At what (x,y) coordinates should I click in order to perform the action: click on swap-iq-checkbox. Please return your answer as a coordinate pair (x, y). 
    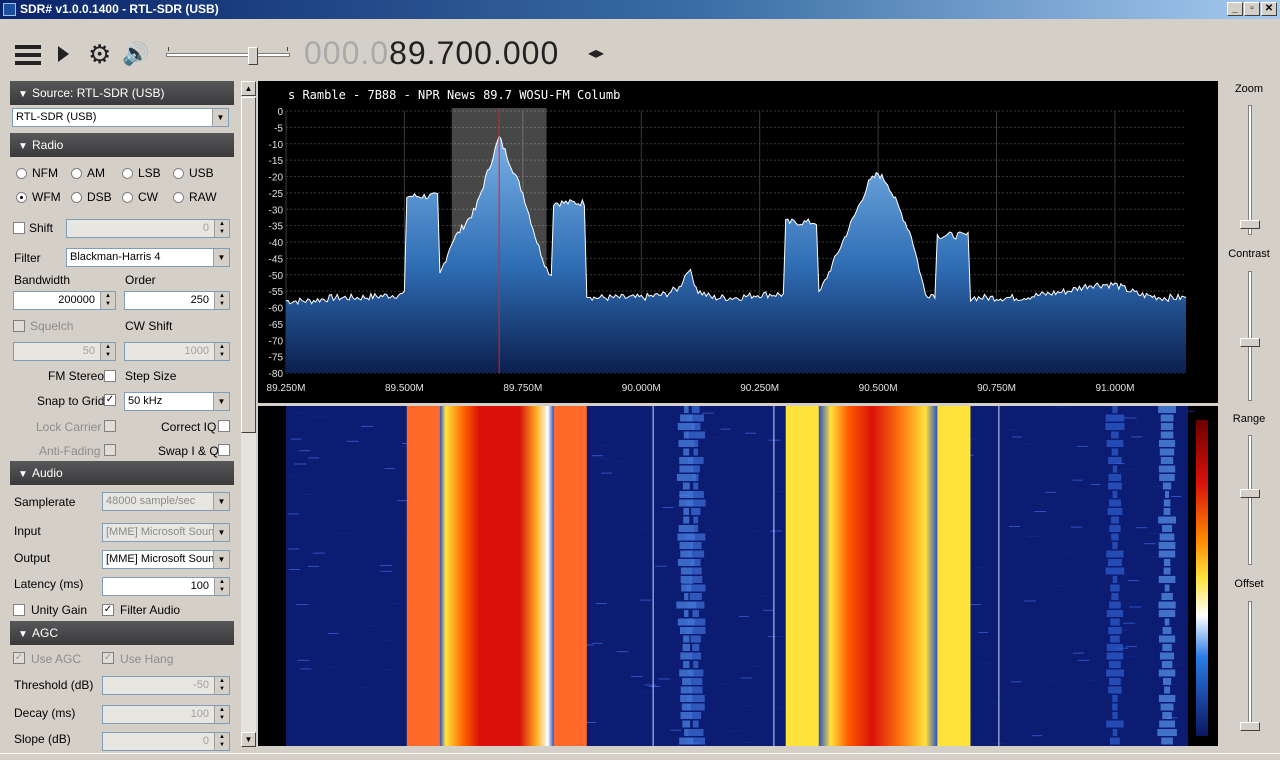
    Looking at the image, I should click on (224, 450).